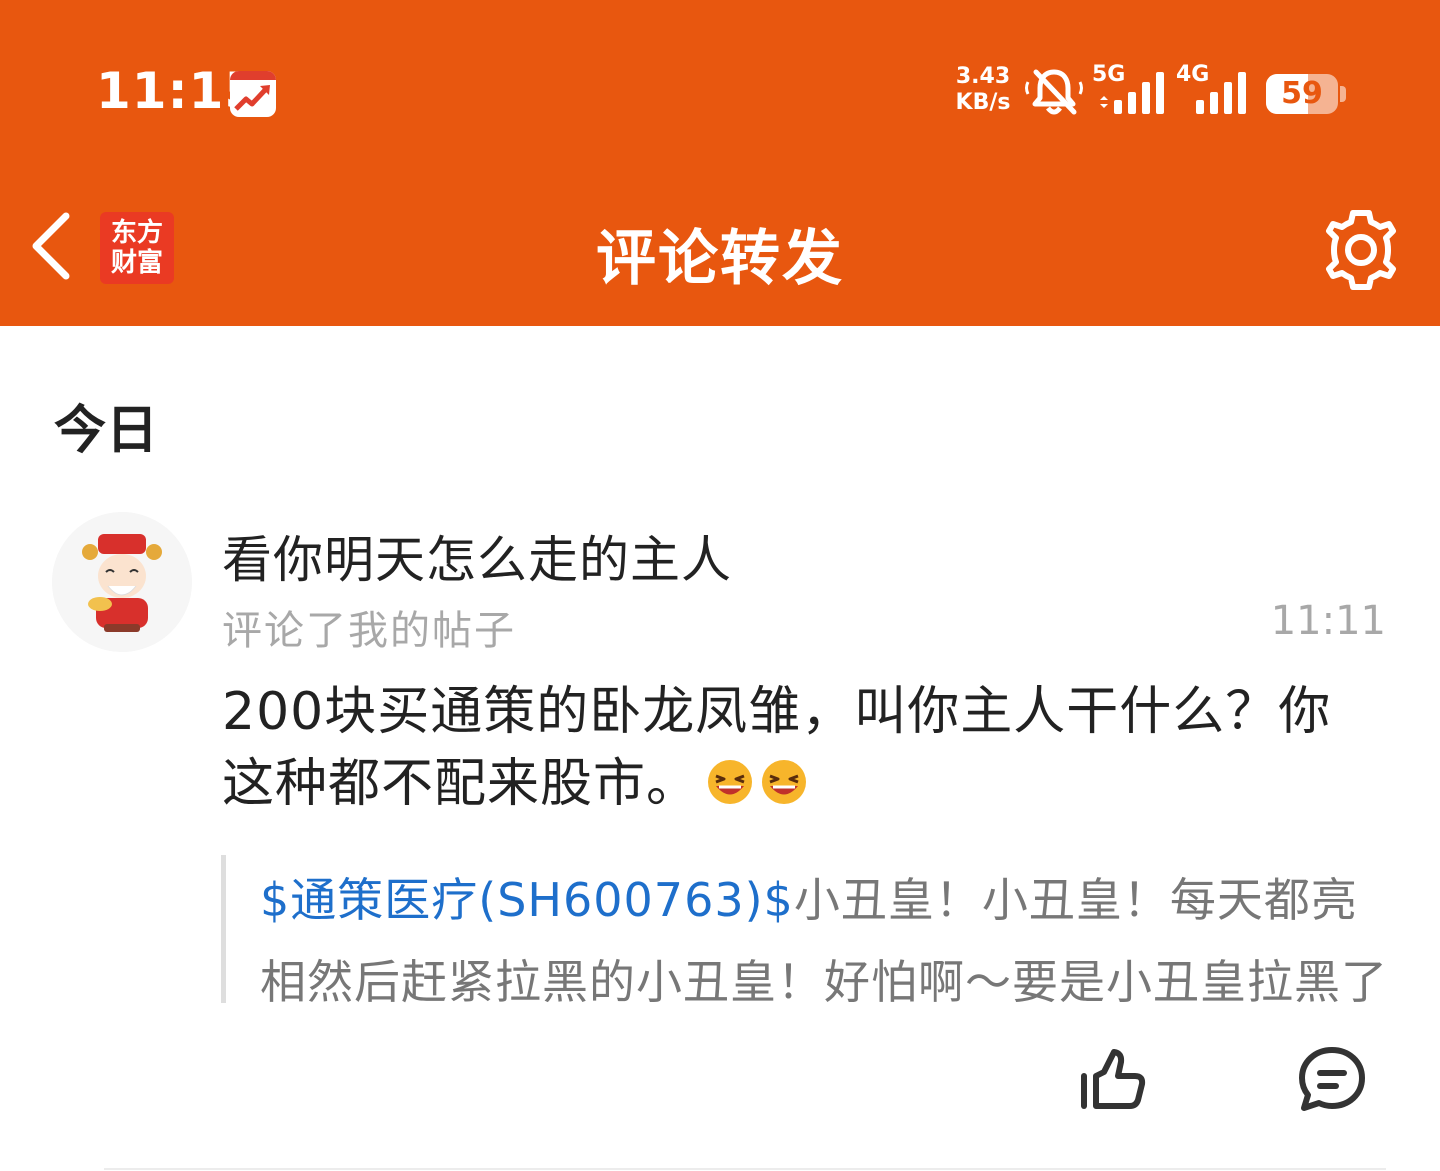 The width and height of the screenshot is (1440, 1171). I want to click on battery-level: 59, so click(1302, 93).